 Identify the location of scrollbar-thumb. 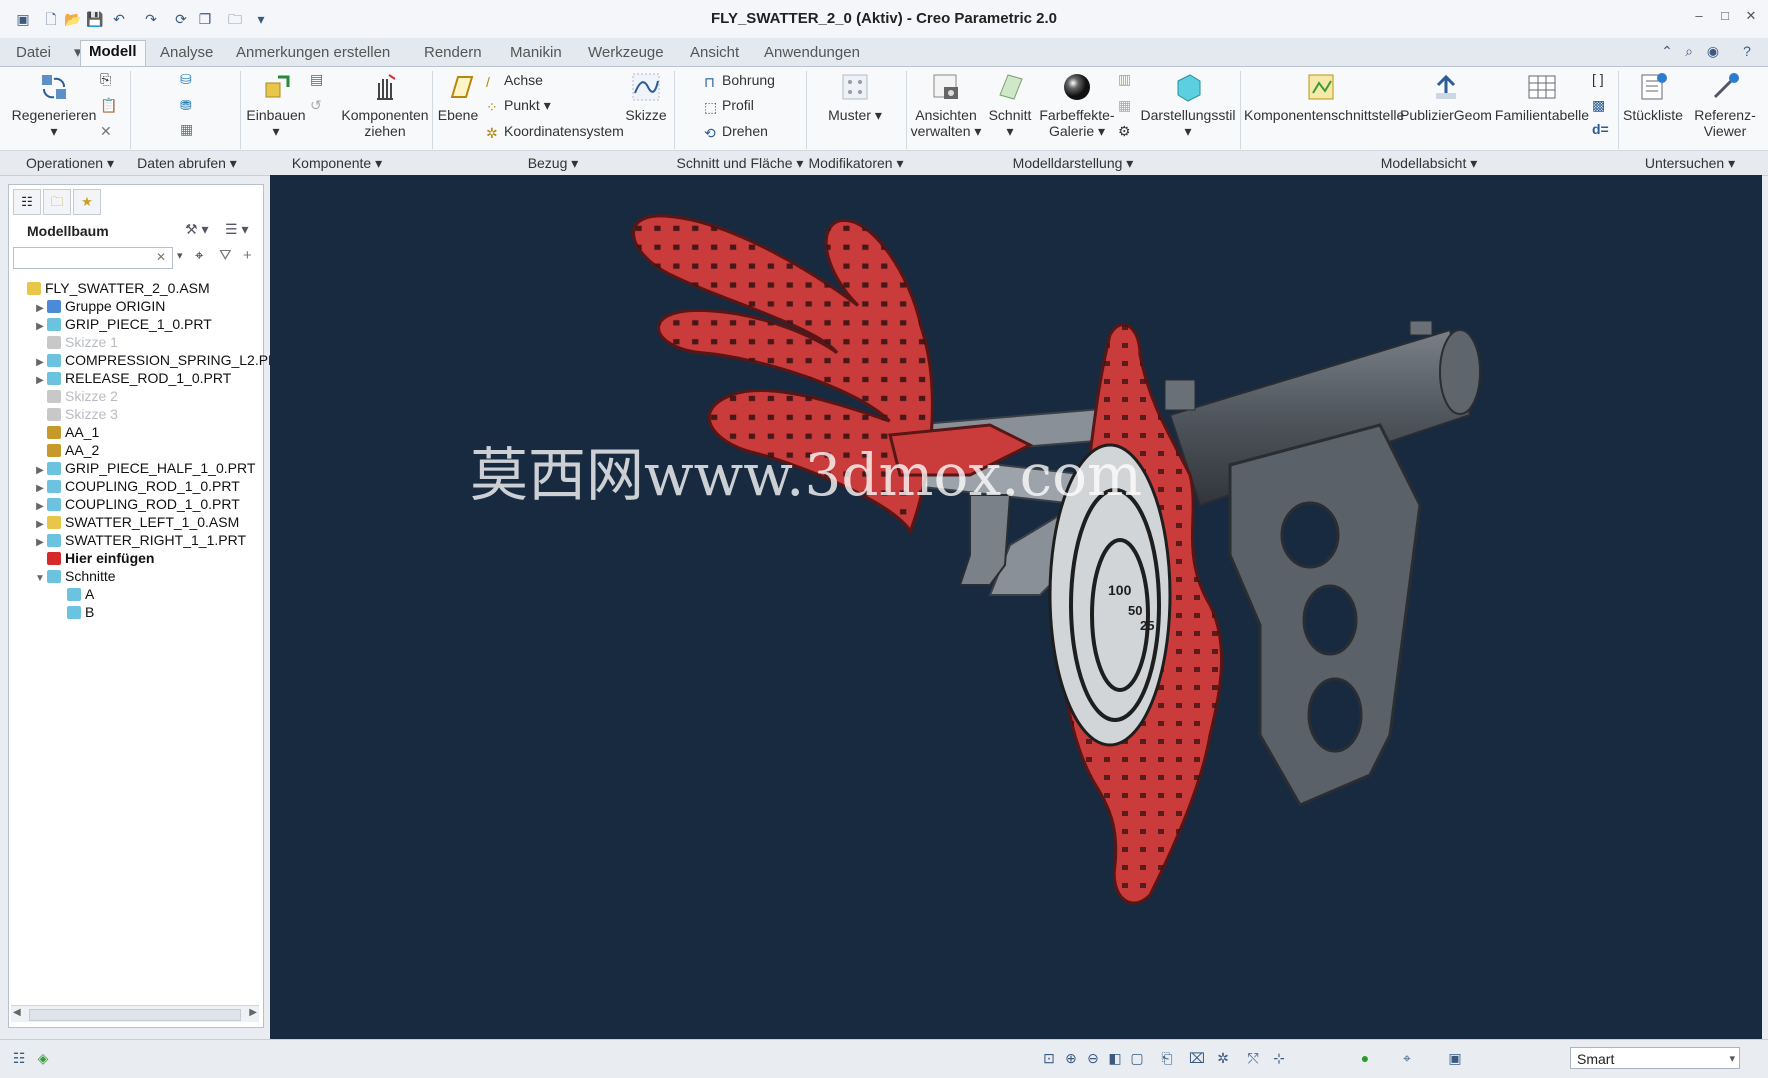
(135, 1015).